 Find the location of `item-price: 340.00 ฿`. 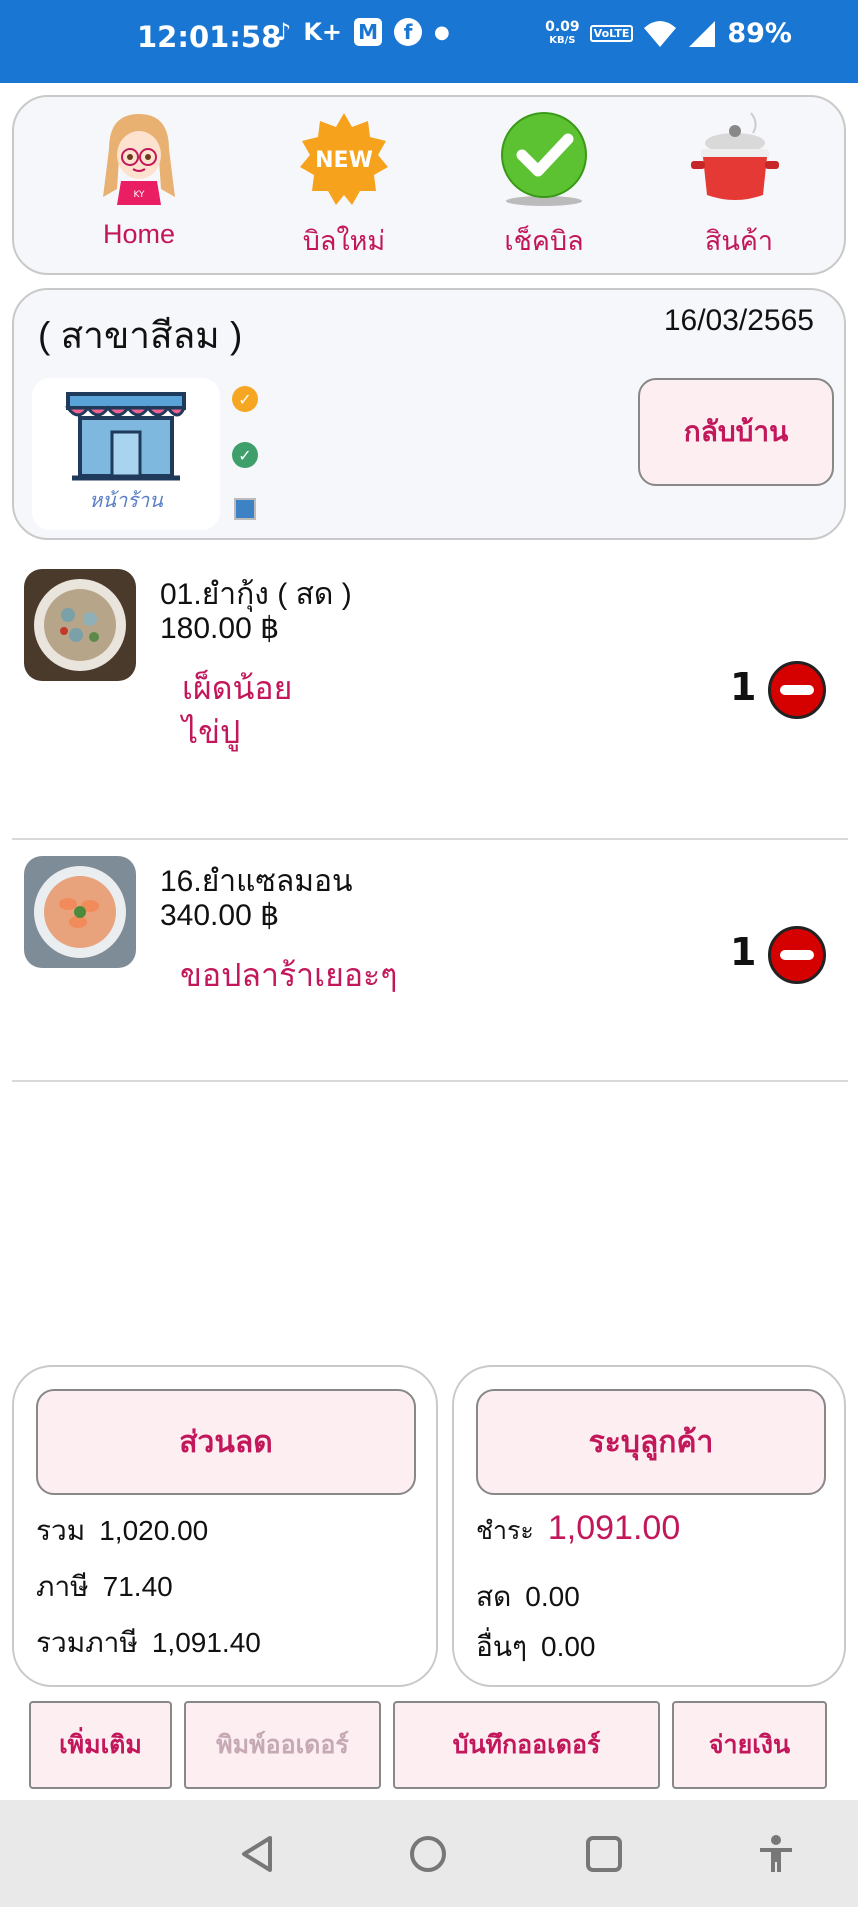

item-price: 340.00 ฿ is located at coordinates (220, 915).